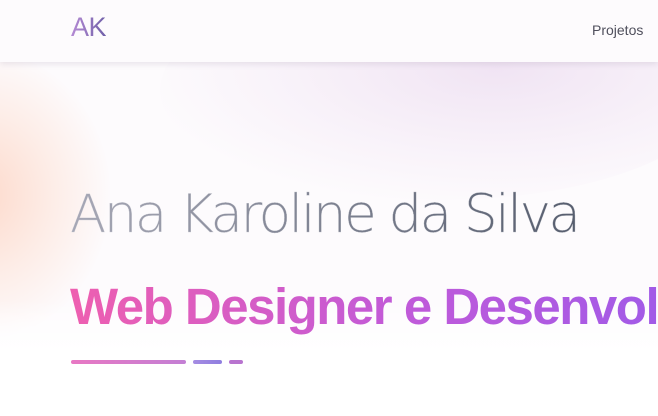  I want to click on hero-role: Web Designer e Desenvolvedora, so click(364, 306).